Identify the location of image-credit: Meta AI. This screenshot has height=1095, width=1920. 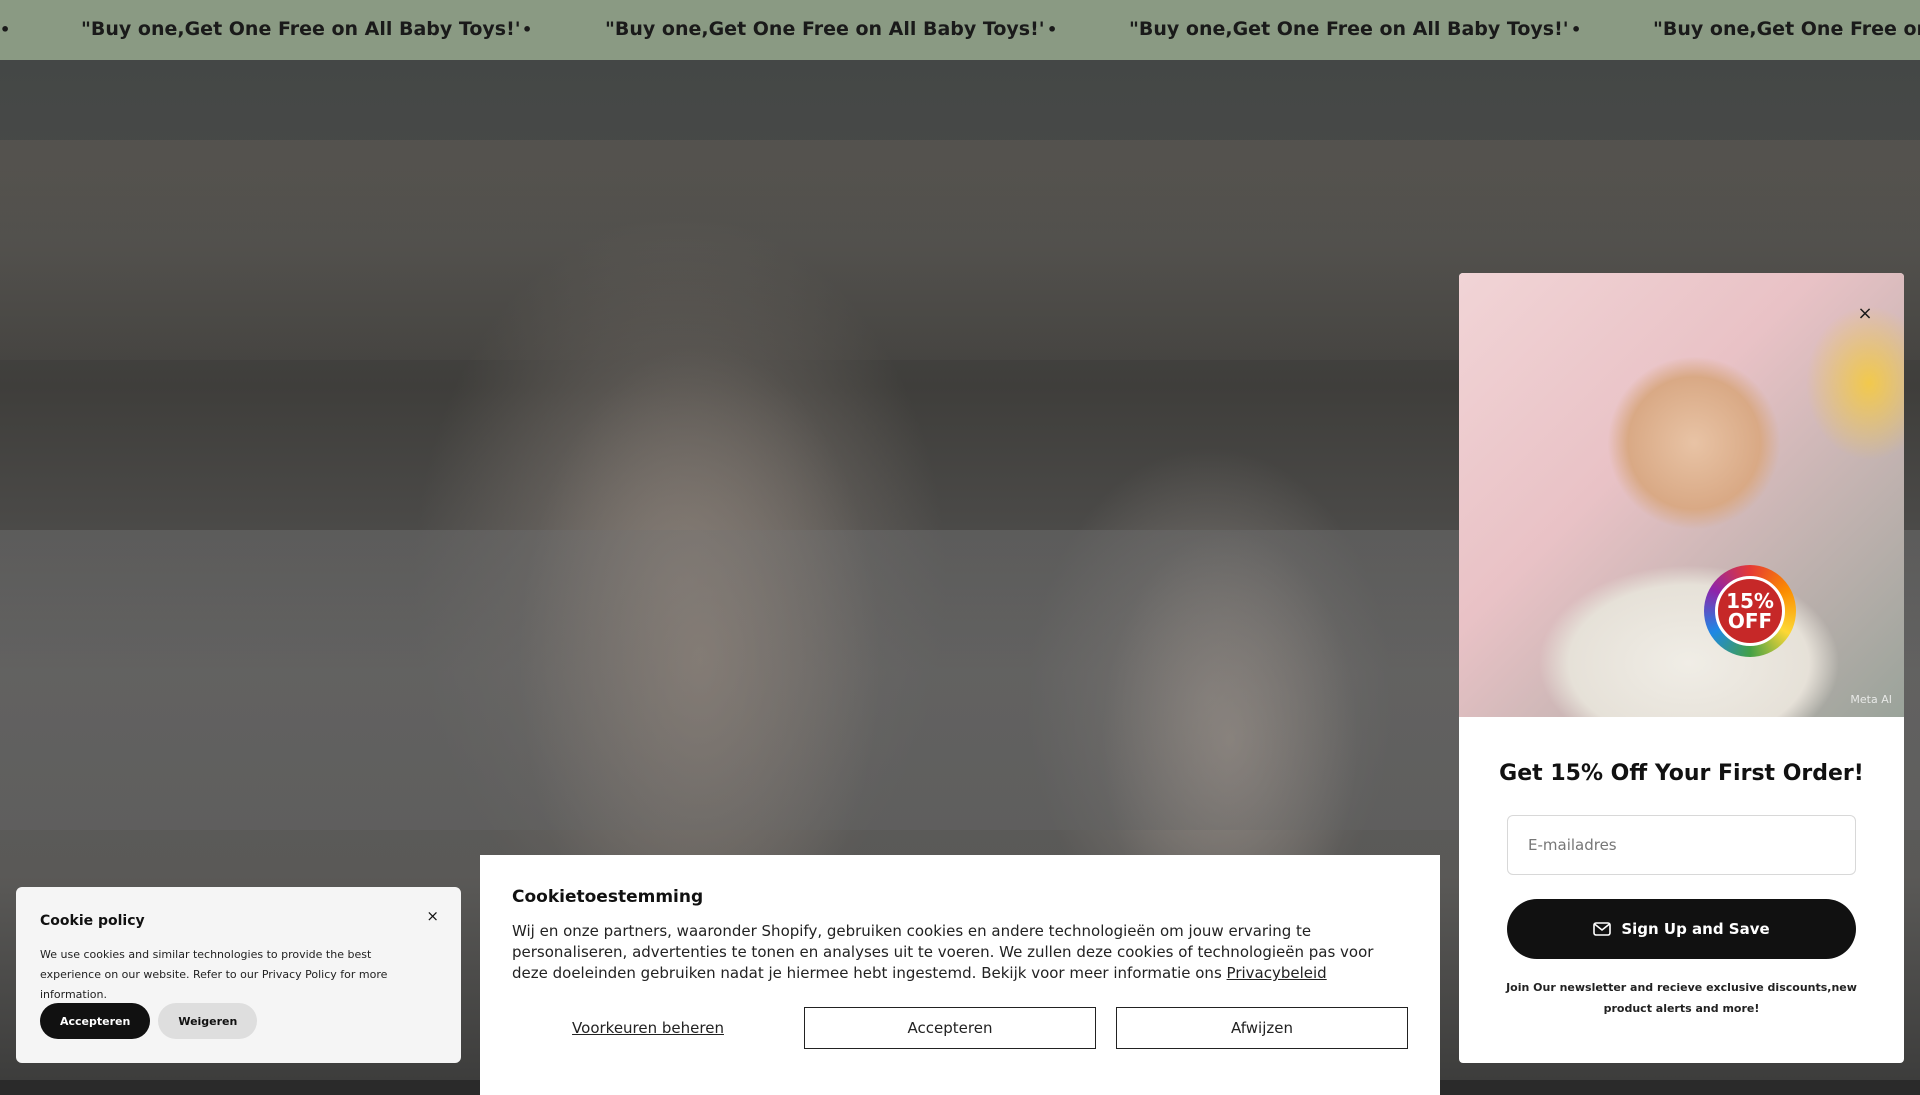
(1871, 699).